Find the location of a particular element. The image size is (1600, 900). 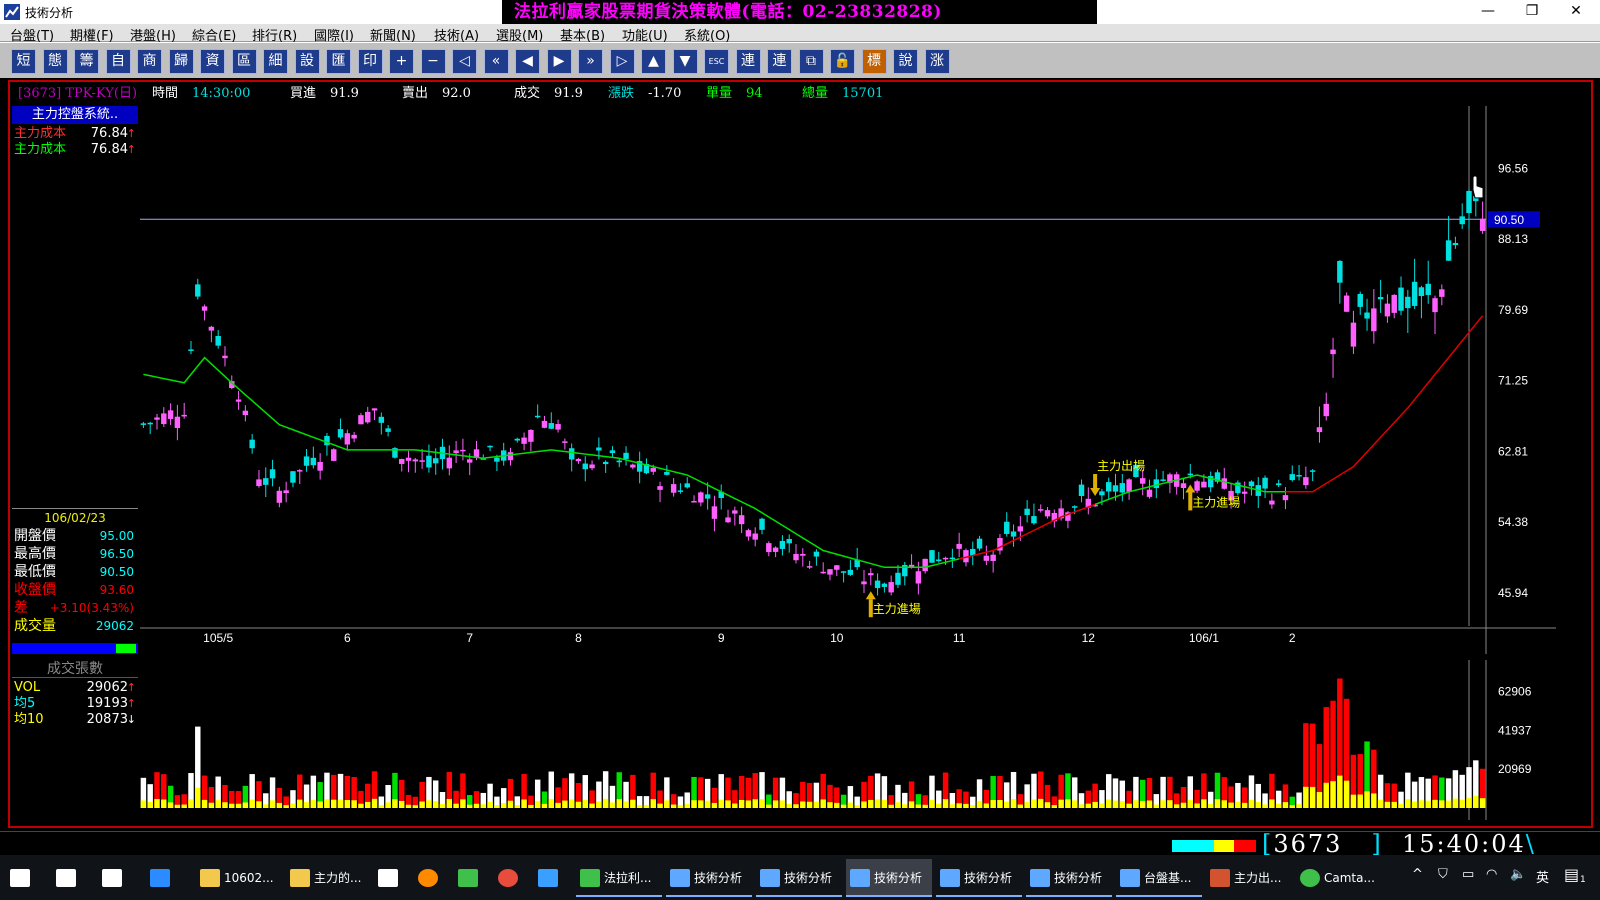

cost-label: 主力成本 is located at coordinates (40, 149).